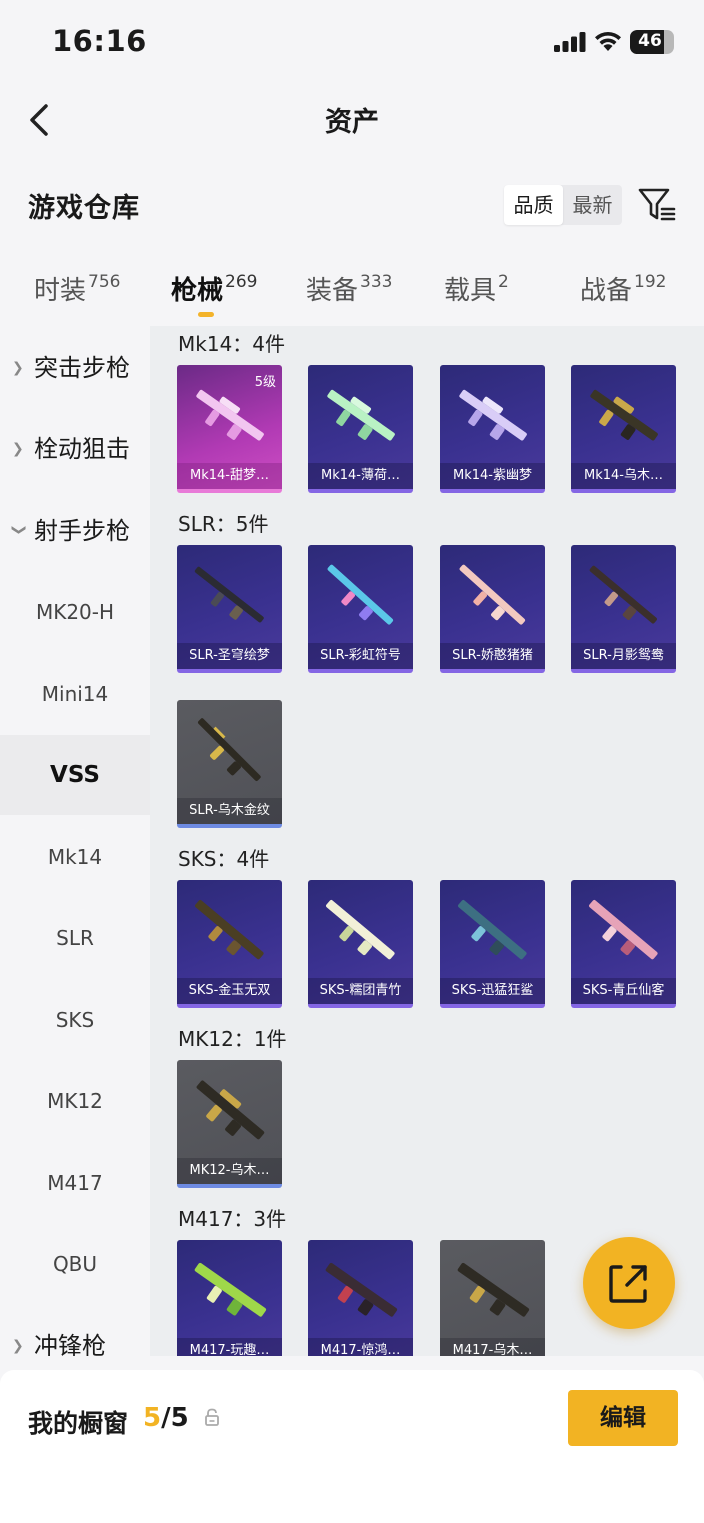  What do you see at coordinates (197, 291) in the screenshot?
I see `tab-label: 枪械` at bounding box center [197, 291].